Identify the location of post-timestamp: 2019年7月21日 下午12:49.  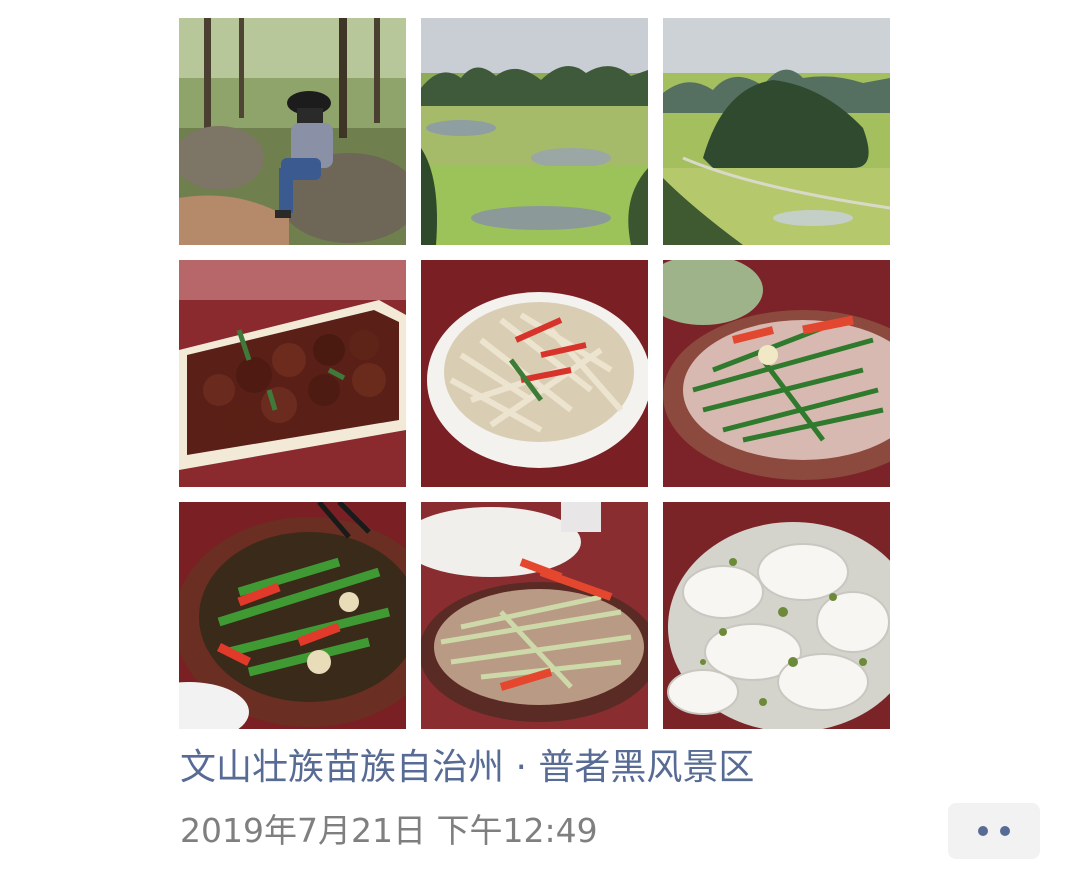
(389, 830).